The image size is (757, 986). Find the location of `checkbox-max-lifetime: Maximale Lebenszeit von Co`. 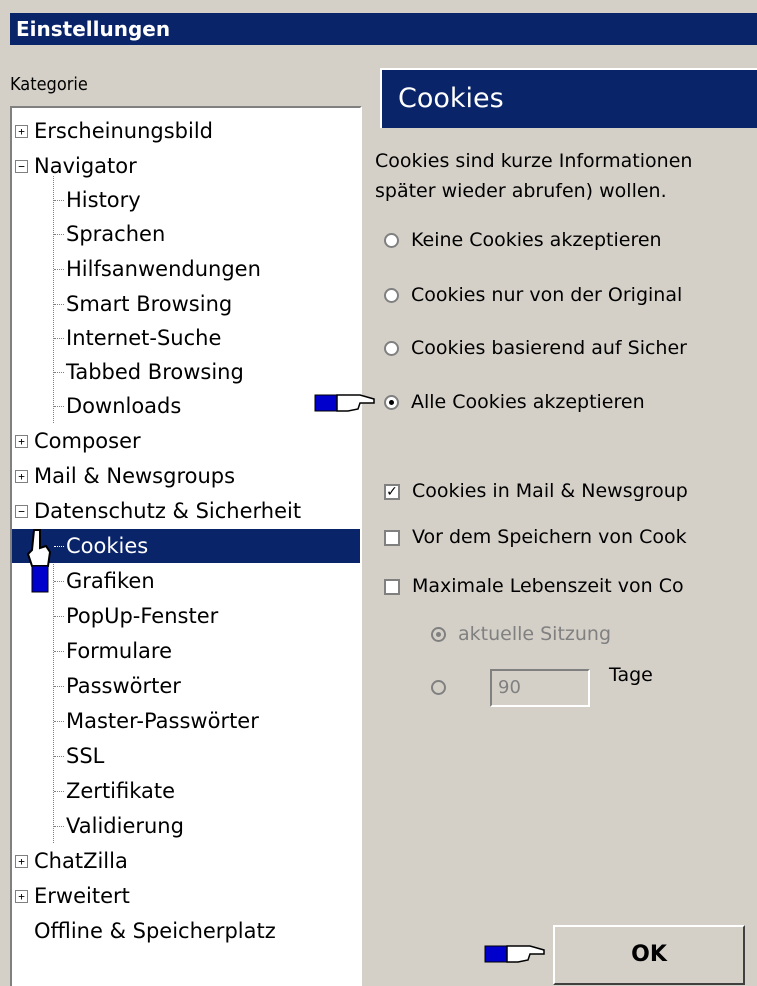

checkbox-max-lifetime: Maximale Lebenszeit von Co is located at coordinates (534, 586).